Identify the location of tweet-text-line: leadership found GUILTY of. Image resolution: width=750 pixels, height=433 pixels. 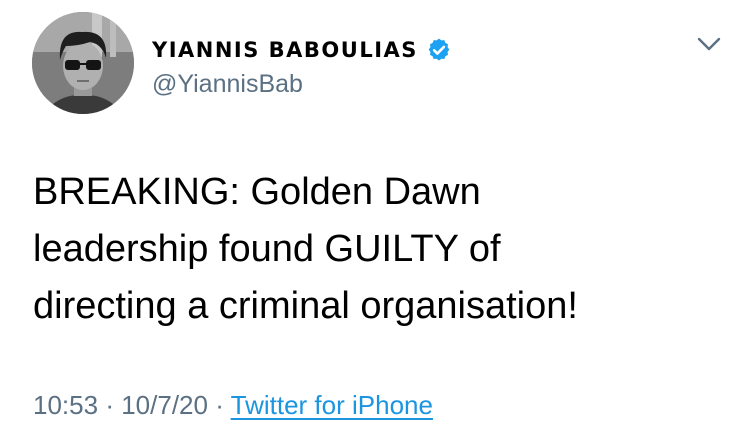
(267, 249).